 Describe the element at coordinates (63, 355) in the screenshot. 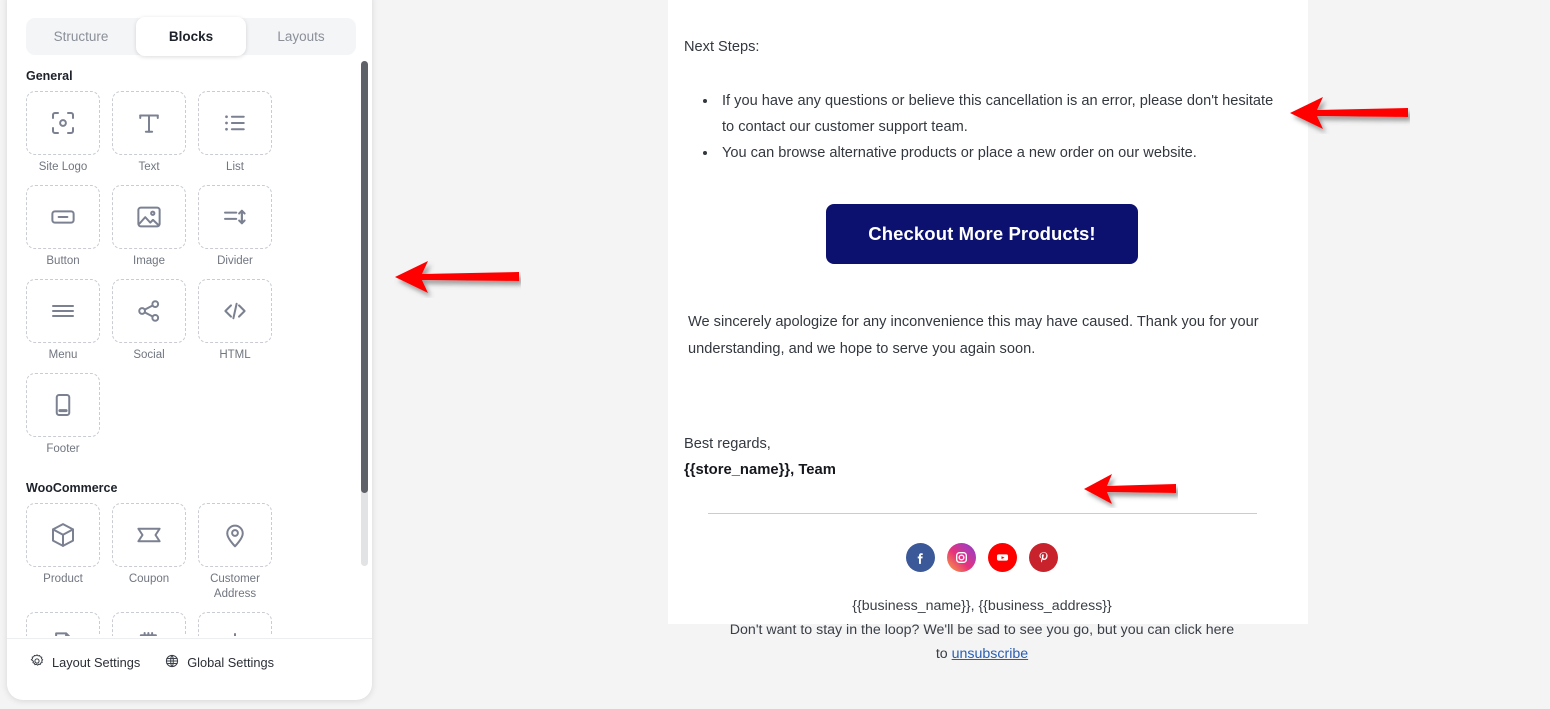

I see `block-label: Menu` at that location.